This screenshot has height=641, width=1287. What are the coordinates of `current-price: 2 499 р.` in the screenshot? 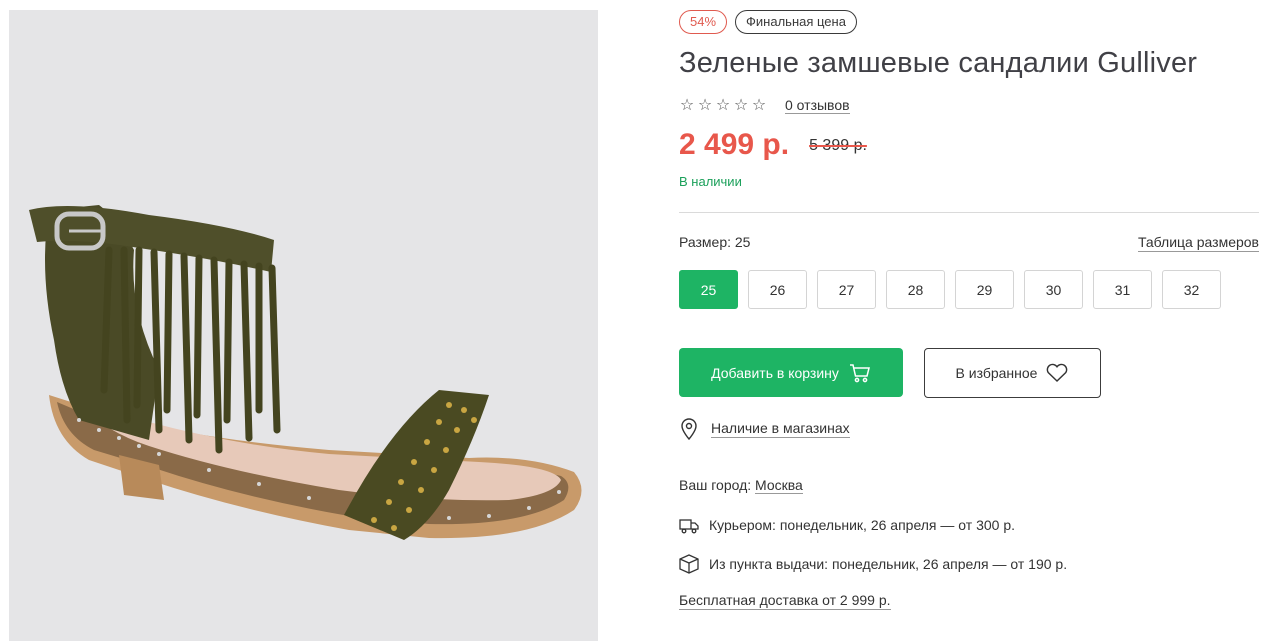 It's located at (734, 144).